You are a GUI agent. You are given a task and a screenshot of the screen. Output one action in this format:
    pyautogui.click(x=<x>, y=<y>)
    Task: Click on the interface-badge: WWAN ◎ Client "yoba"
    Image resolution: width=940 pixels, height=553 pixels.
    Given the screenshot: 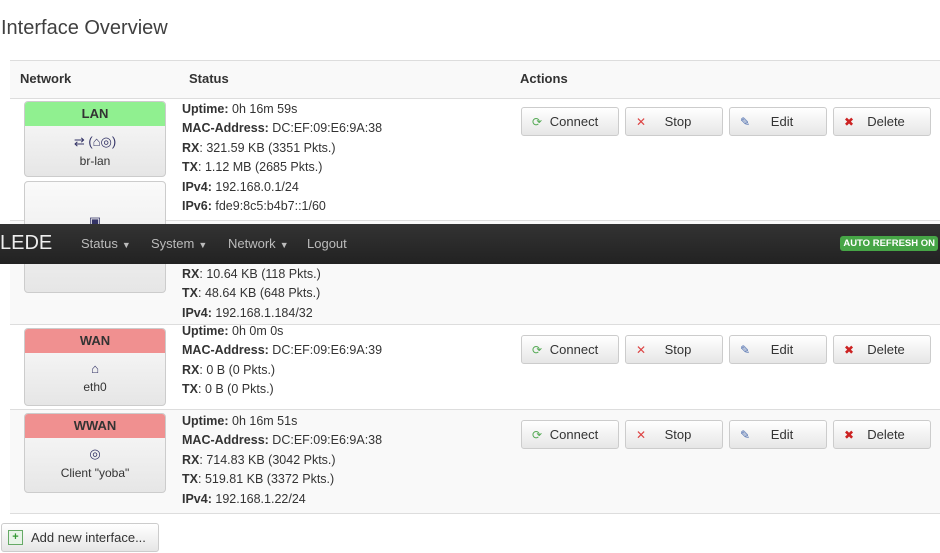 What is the action you would take?
    pyautogui.click(x=95, y=453)
    